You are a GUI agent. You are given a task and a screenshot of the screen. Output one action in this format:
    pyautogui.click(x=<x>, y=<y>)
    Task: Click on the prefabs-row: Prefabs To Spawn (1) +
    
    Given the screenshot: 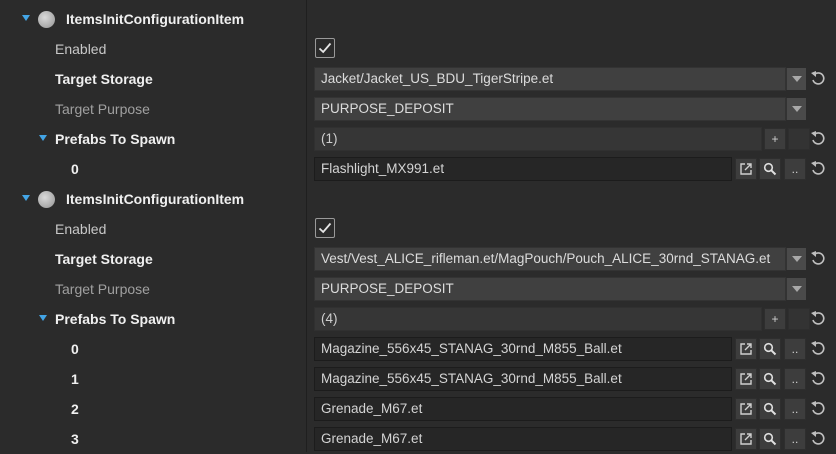 What is the action you would take?
    pyautogui.click(x=418, y=139)
    